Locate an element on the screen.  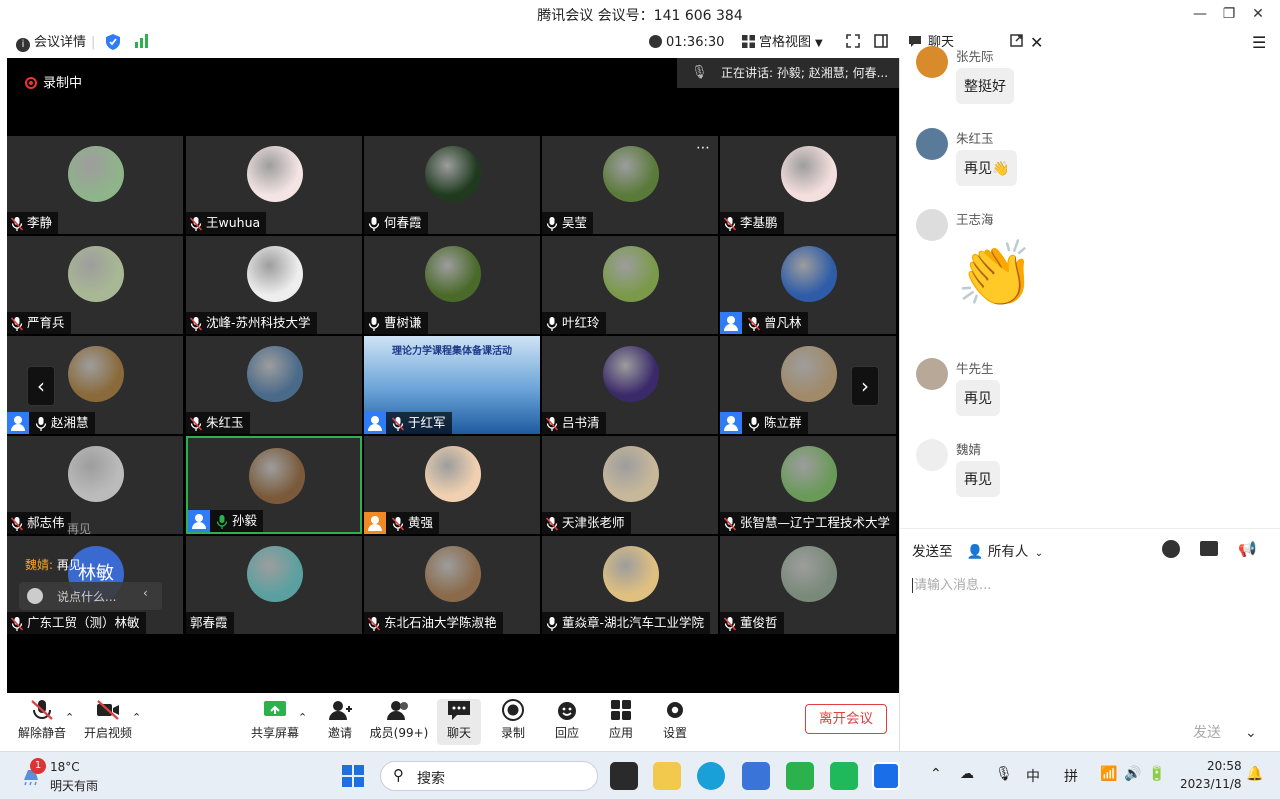
microphone-icon: 🎙 is located at coordinates (1004, 774).